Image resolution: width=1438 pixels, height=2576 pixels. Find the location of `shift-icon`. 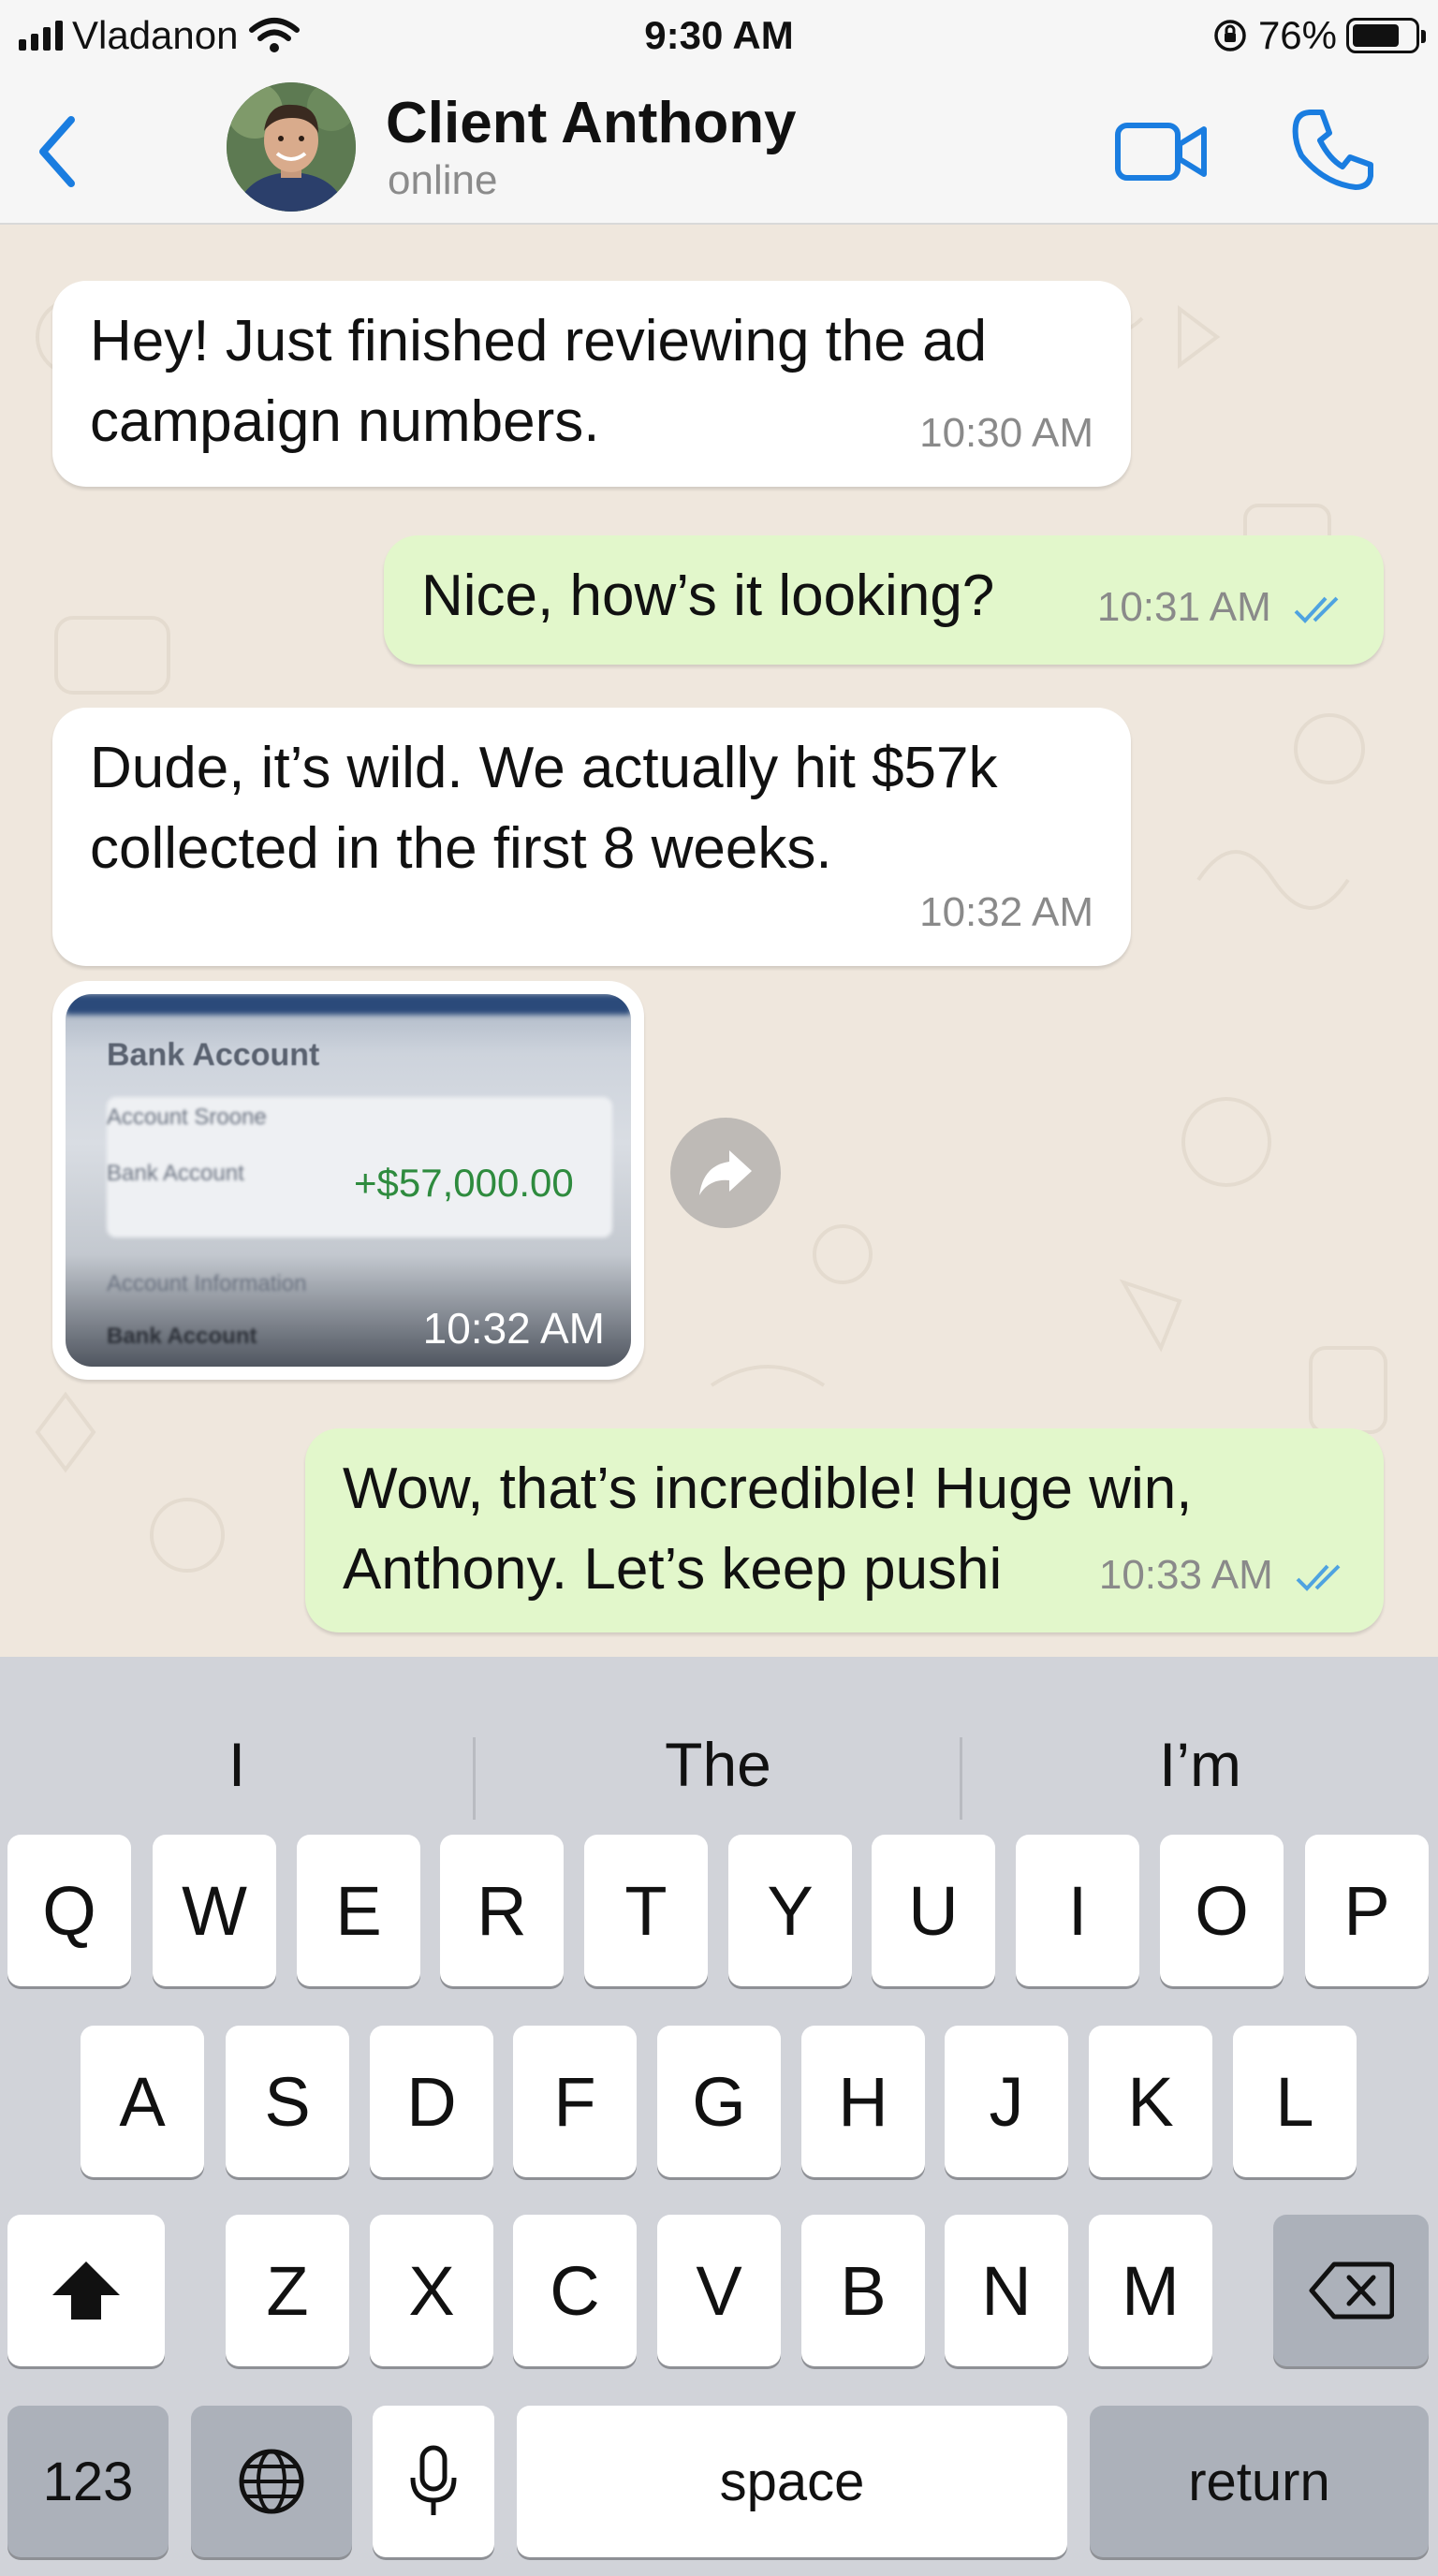

shift-icon is located at coordinates (86, 2291).